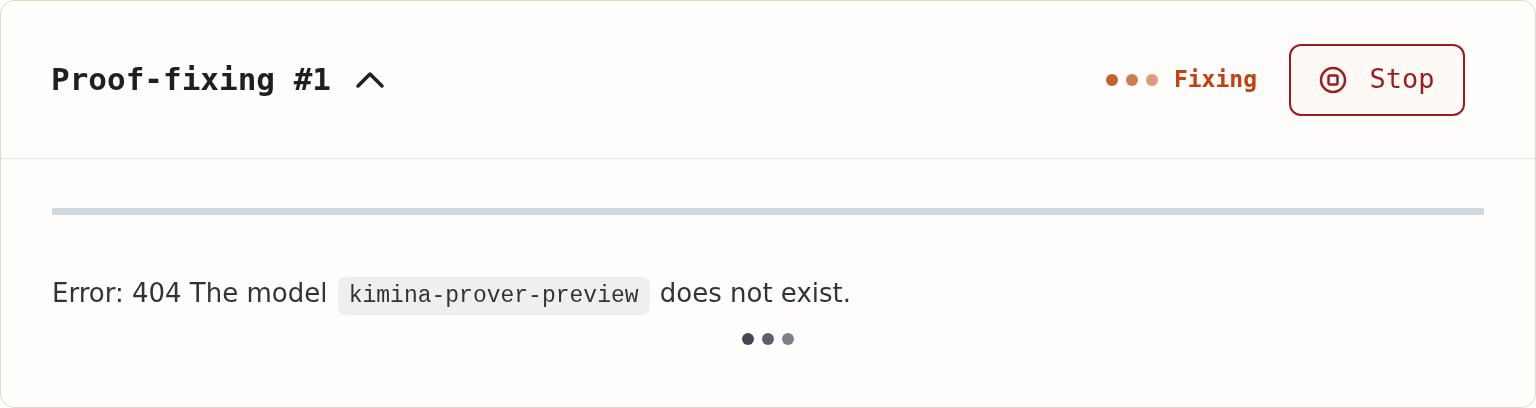 The width and height of the screenshot is (1536, 408). I want to click on chevron-up-icon, so click(369, 79).